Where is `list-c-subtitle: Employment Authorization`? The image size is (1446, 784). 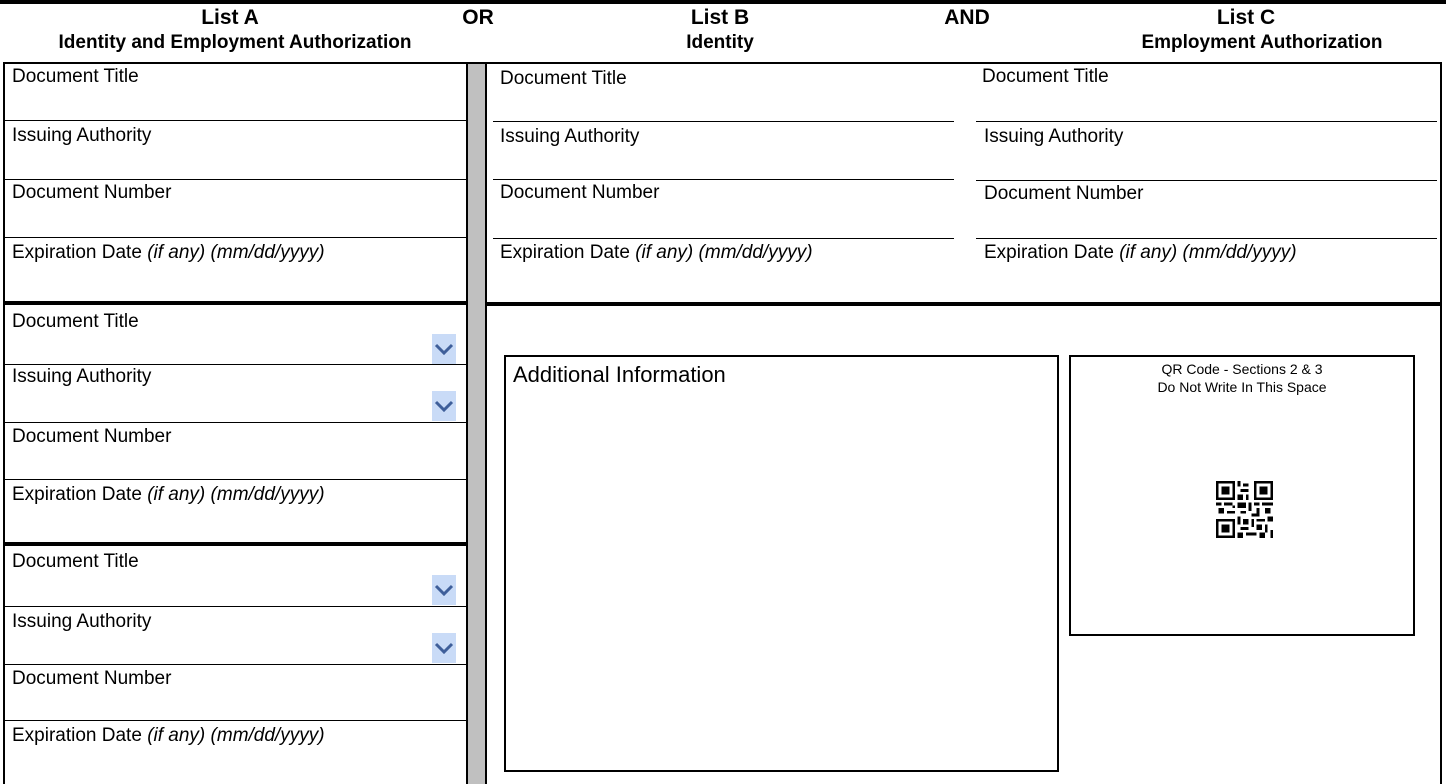 list-c-subtitle: Employment Authorization is located at coordinates (1262, 42).